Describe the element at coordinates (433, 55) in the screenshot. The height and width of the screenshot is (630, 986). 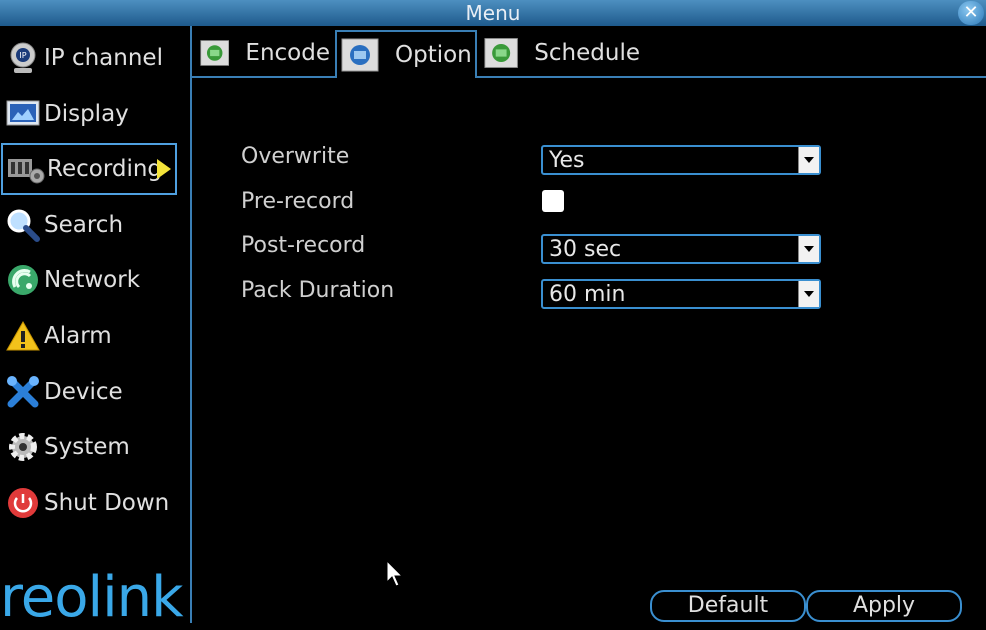
I see `tab-label: Option` at that location.